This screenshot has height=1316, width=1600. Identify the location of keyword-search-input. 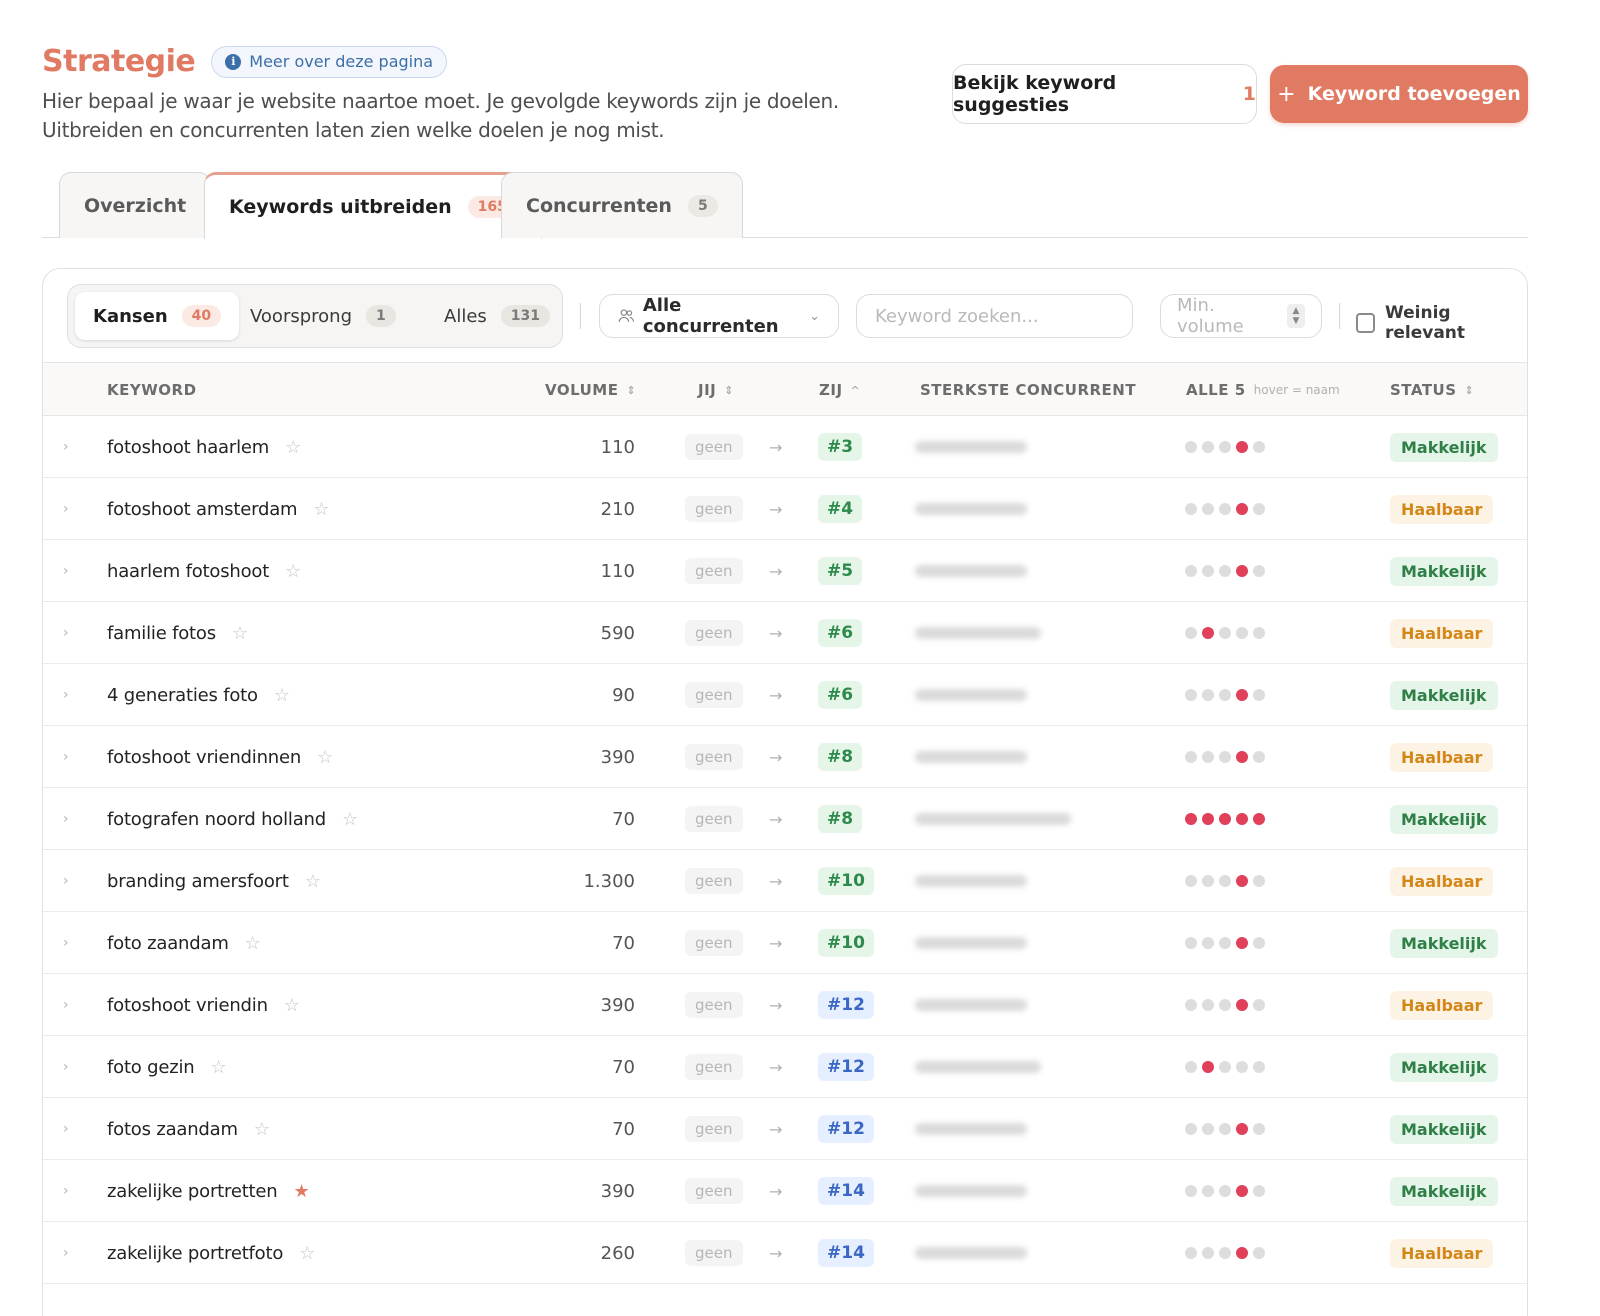
(994, 316).